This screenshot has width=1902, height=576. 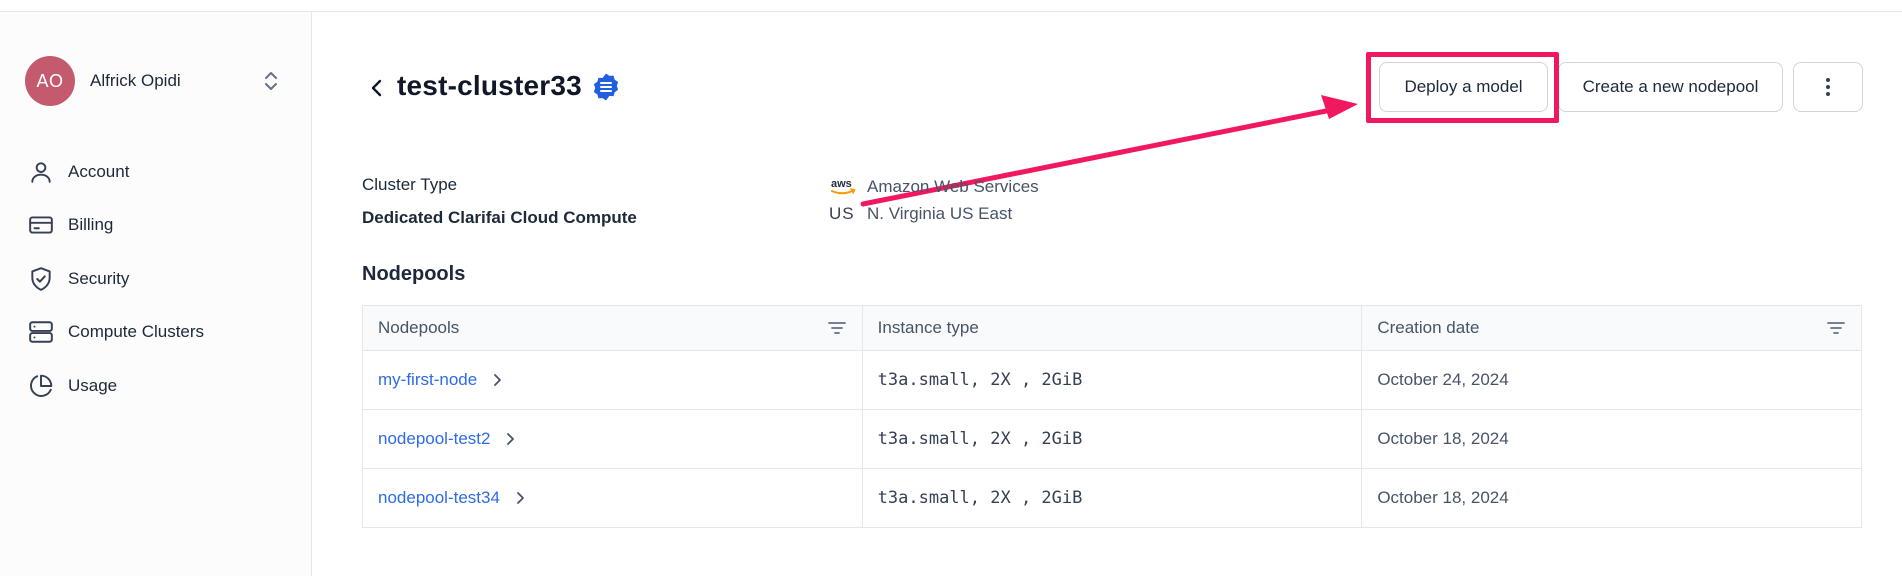 I want to click on page-title: test-cluster33, so click(x=489, y=85).